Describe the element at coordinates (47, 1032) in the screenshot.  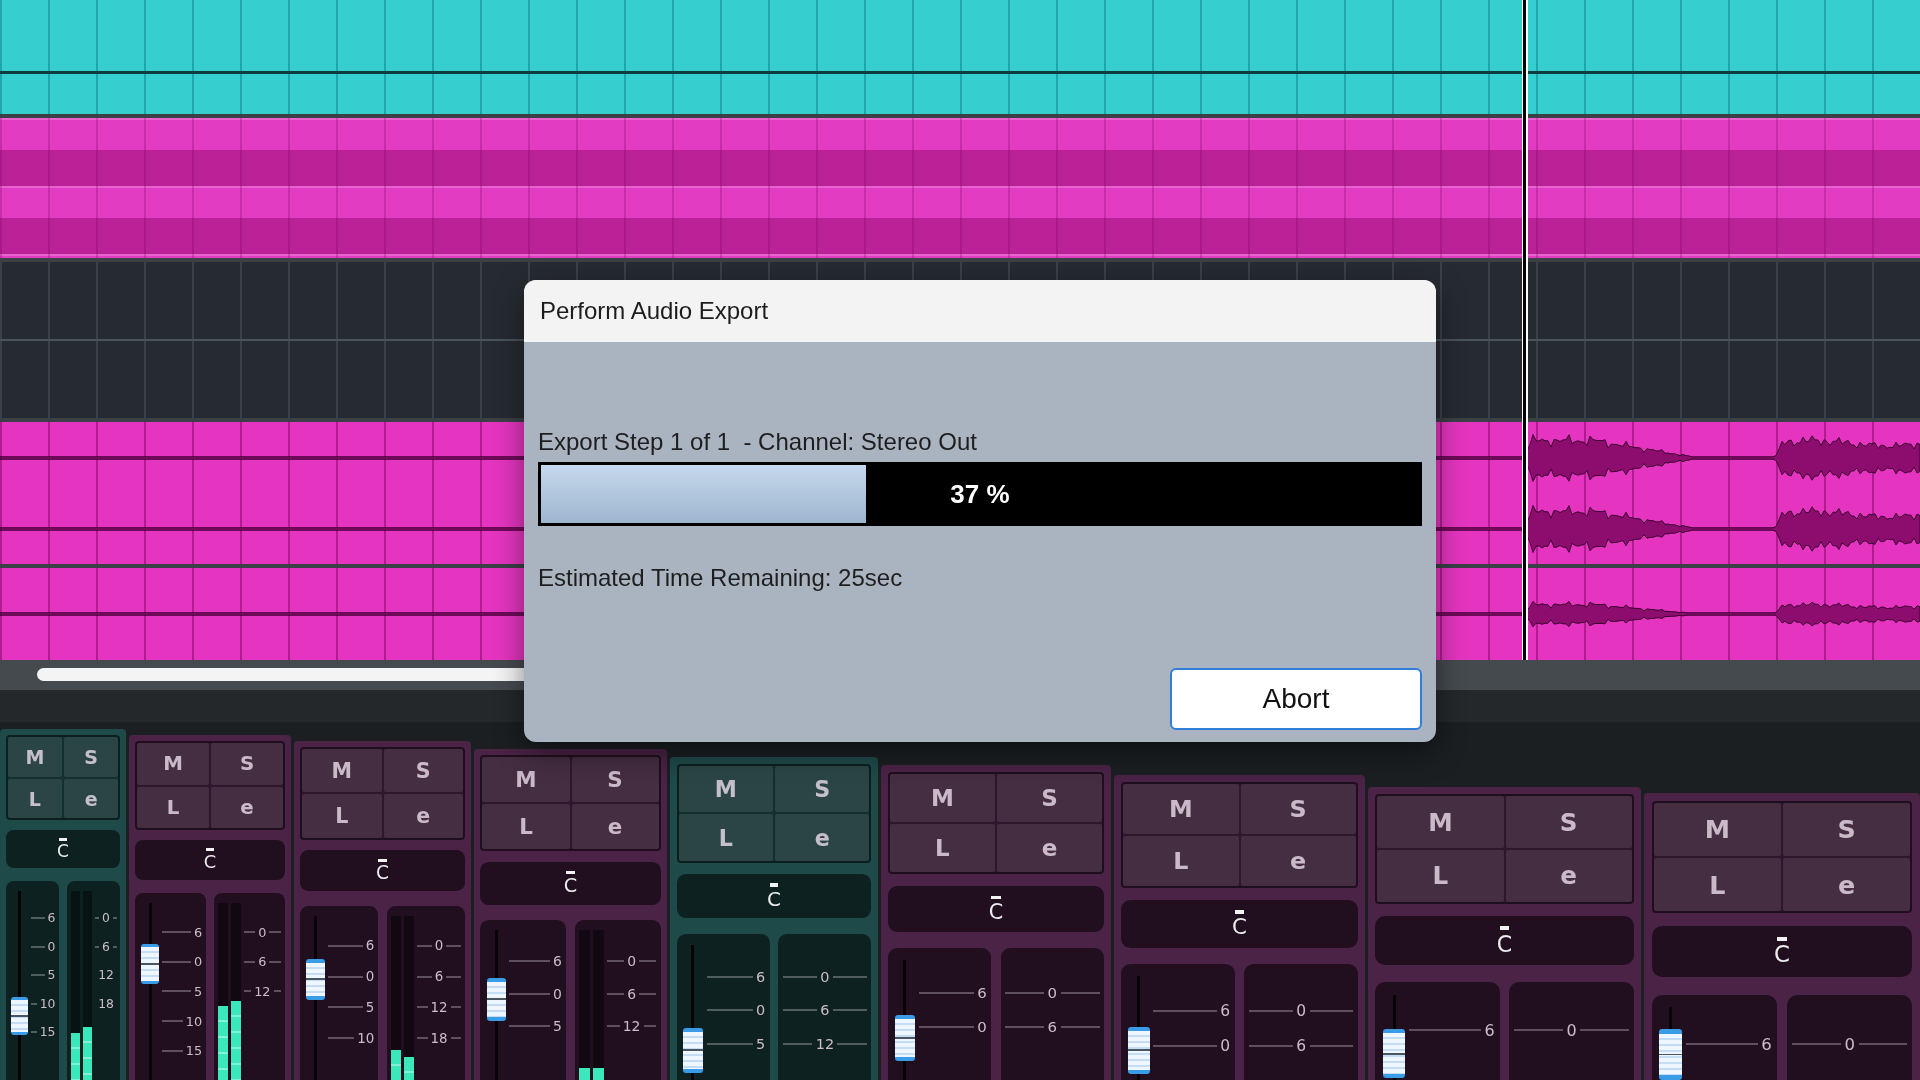
I see `scale-label: 15` at that location.